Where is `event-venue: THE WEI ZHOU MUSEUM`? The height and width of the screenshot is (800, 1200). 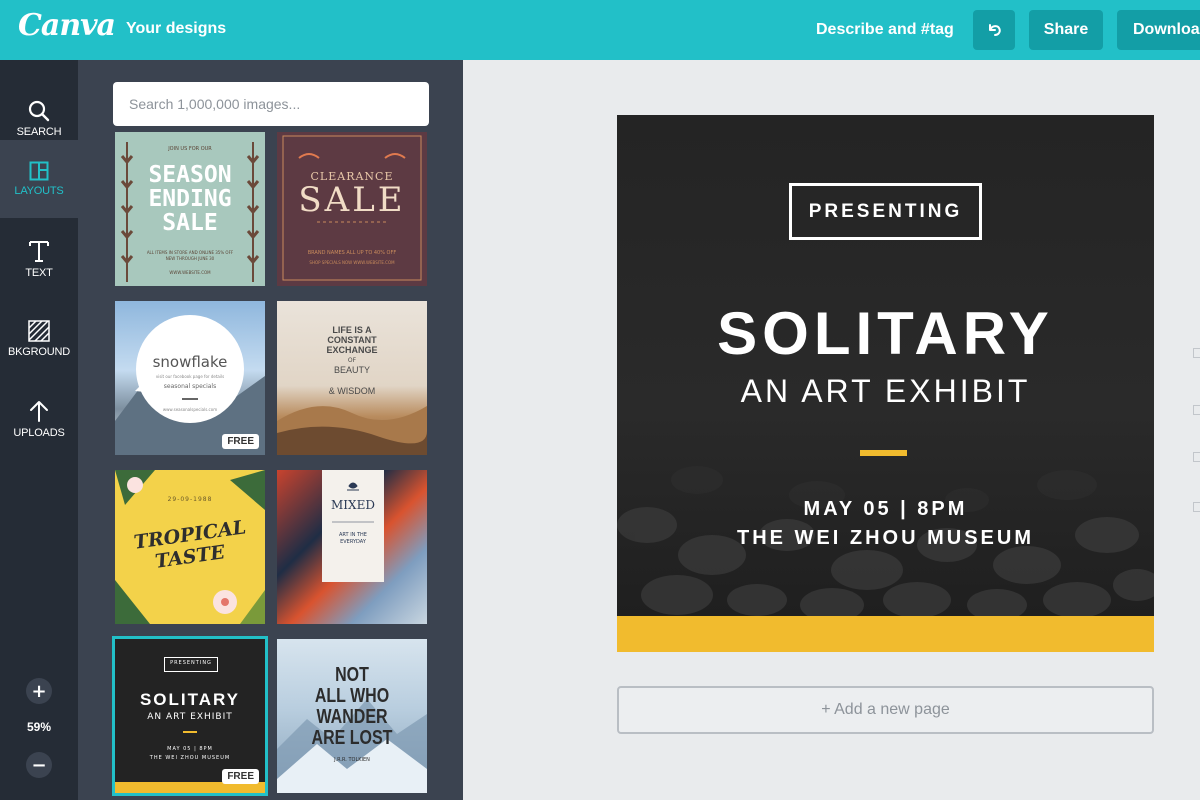
event-venue: THE WEI ZHOU MUSEUM is located at coordinates (885, 538).